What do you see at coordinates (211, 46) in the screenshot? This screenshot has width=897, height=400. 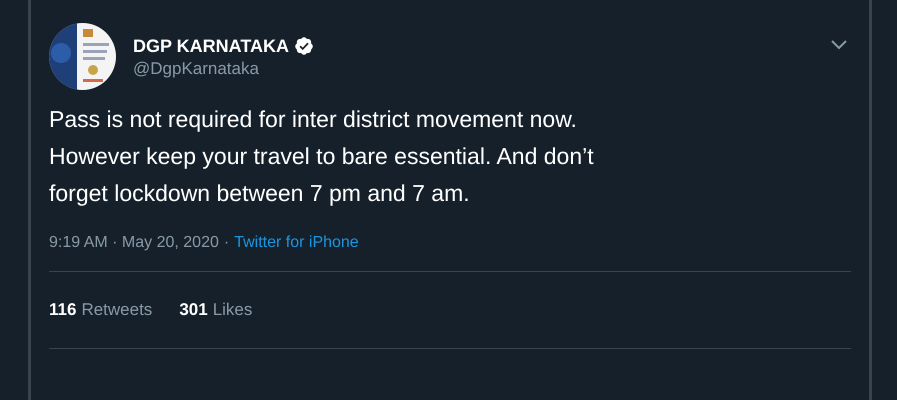 I see `author-name: DGP KARNATAKA` at bounding box center [211, 46].